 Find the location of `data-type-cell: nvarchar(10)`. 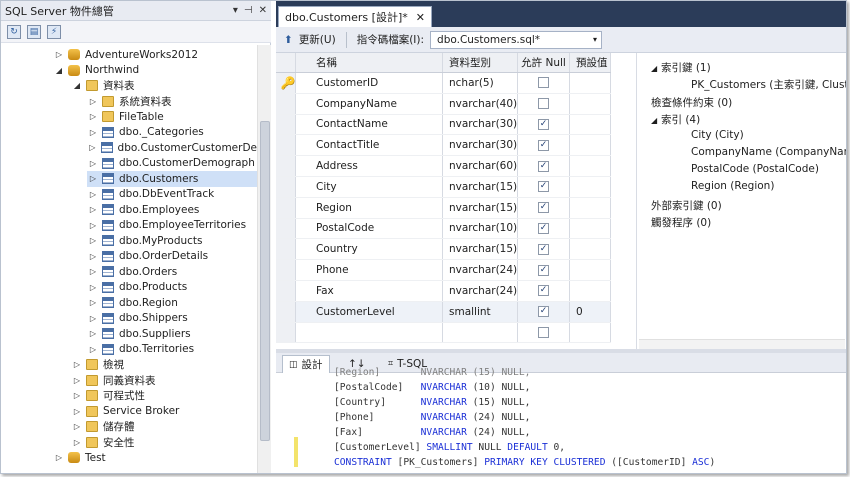

data-type-cell: nvarchar(10) is located at coordinates (480, 228).